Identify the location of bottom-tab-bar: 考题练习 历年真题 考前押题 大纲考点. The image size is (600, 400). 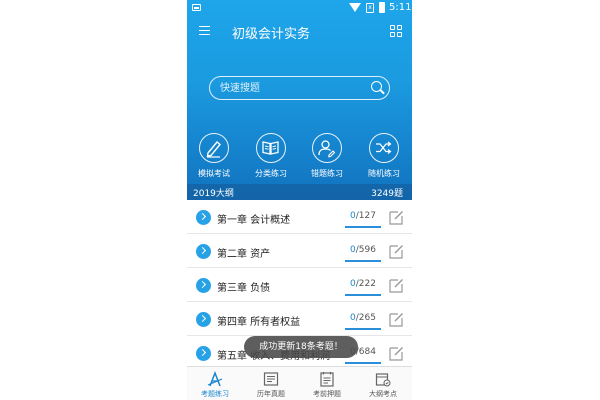
(299, 383).